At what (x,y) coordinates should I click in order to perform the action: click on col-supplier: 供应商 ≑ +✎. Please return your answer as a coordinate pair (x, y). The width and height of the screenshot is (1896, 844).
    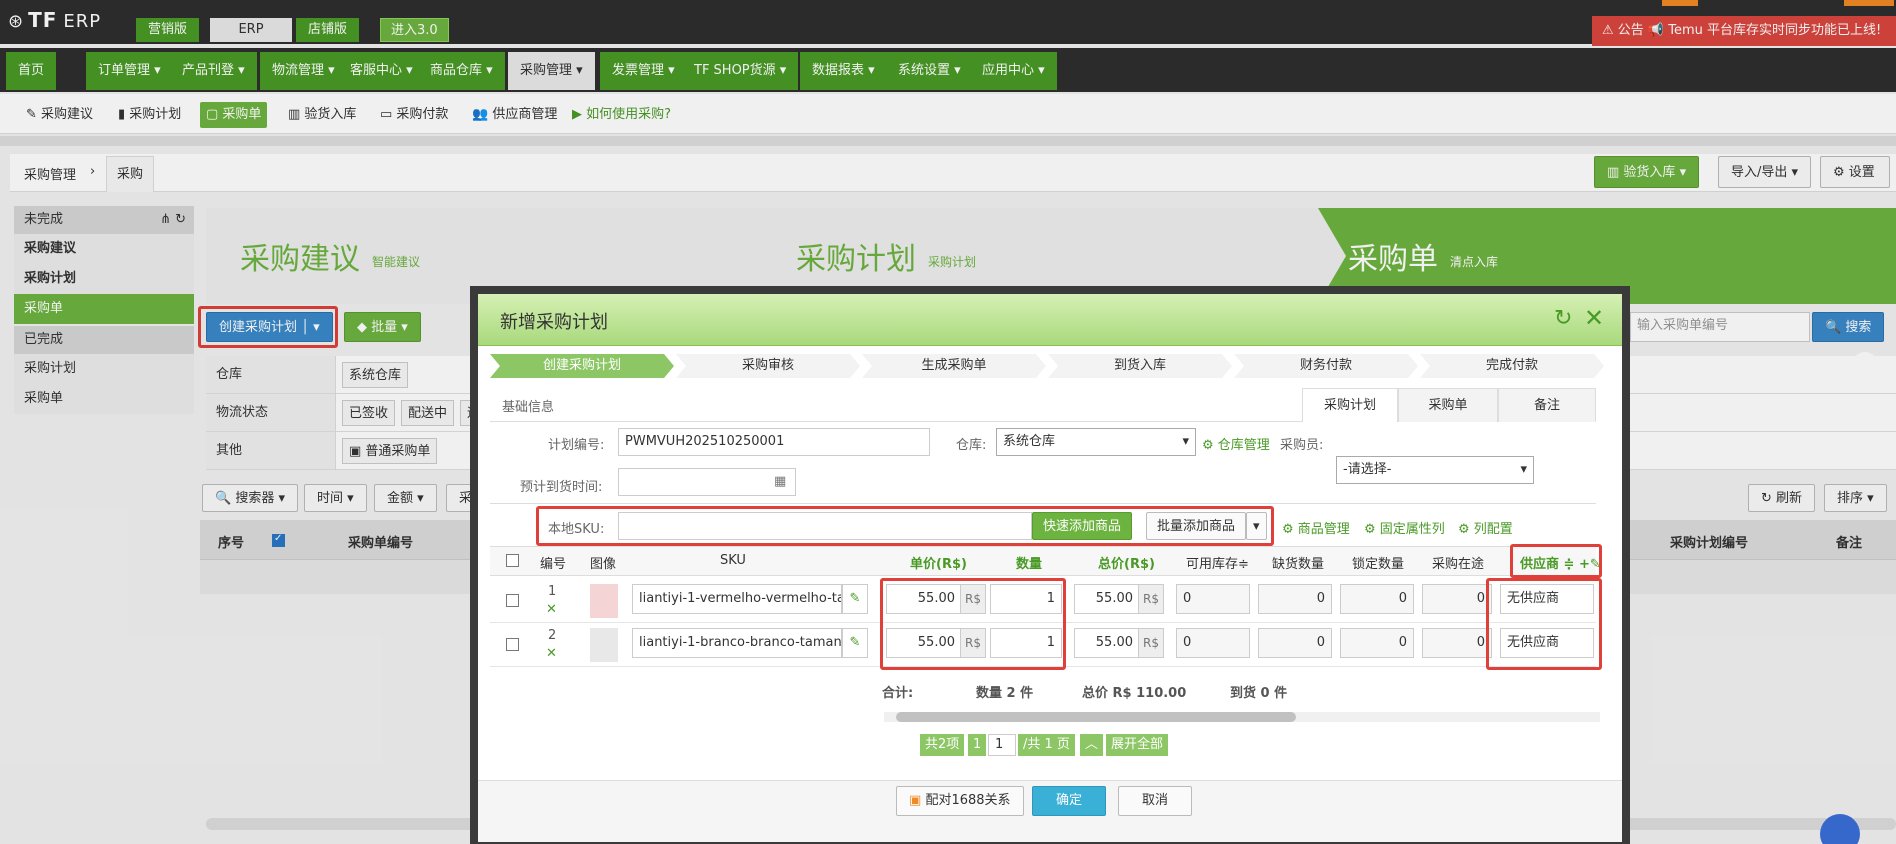
    Looking at the image, I should click on (1560, 562).